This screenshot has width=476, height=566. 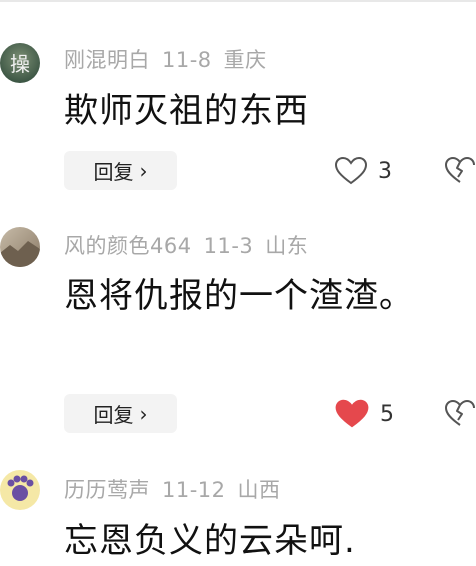 What do you see at coordinates (107, 490) in the screenshot?
I see `username: 历历莺声` at bounding box center [107, 490].